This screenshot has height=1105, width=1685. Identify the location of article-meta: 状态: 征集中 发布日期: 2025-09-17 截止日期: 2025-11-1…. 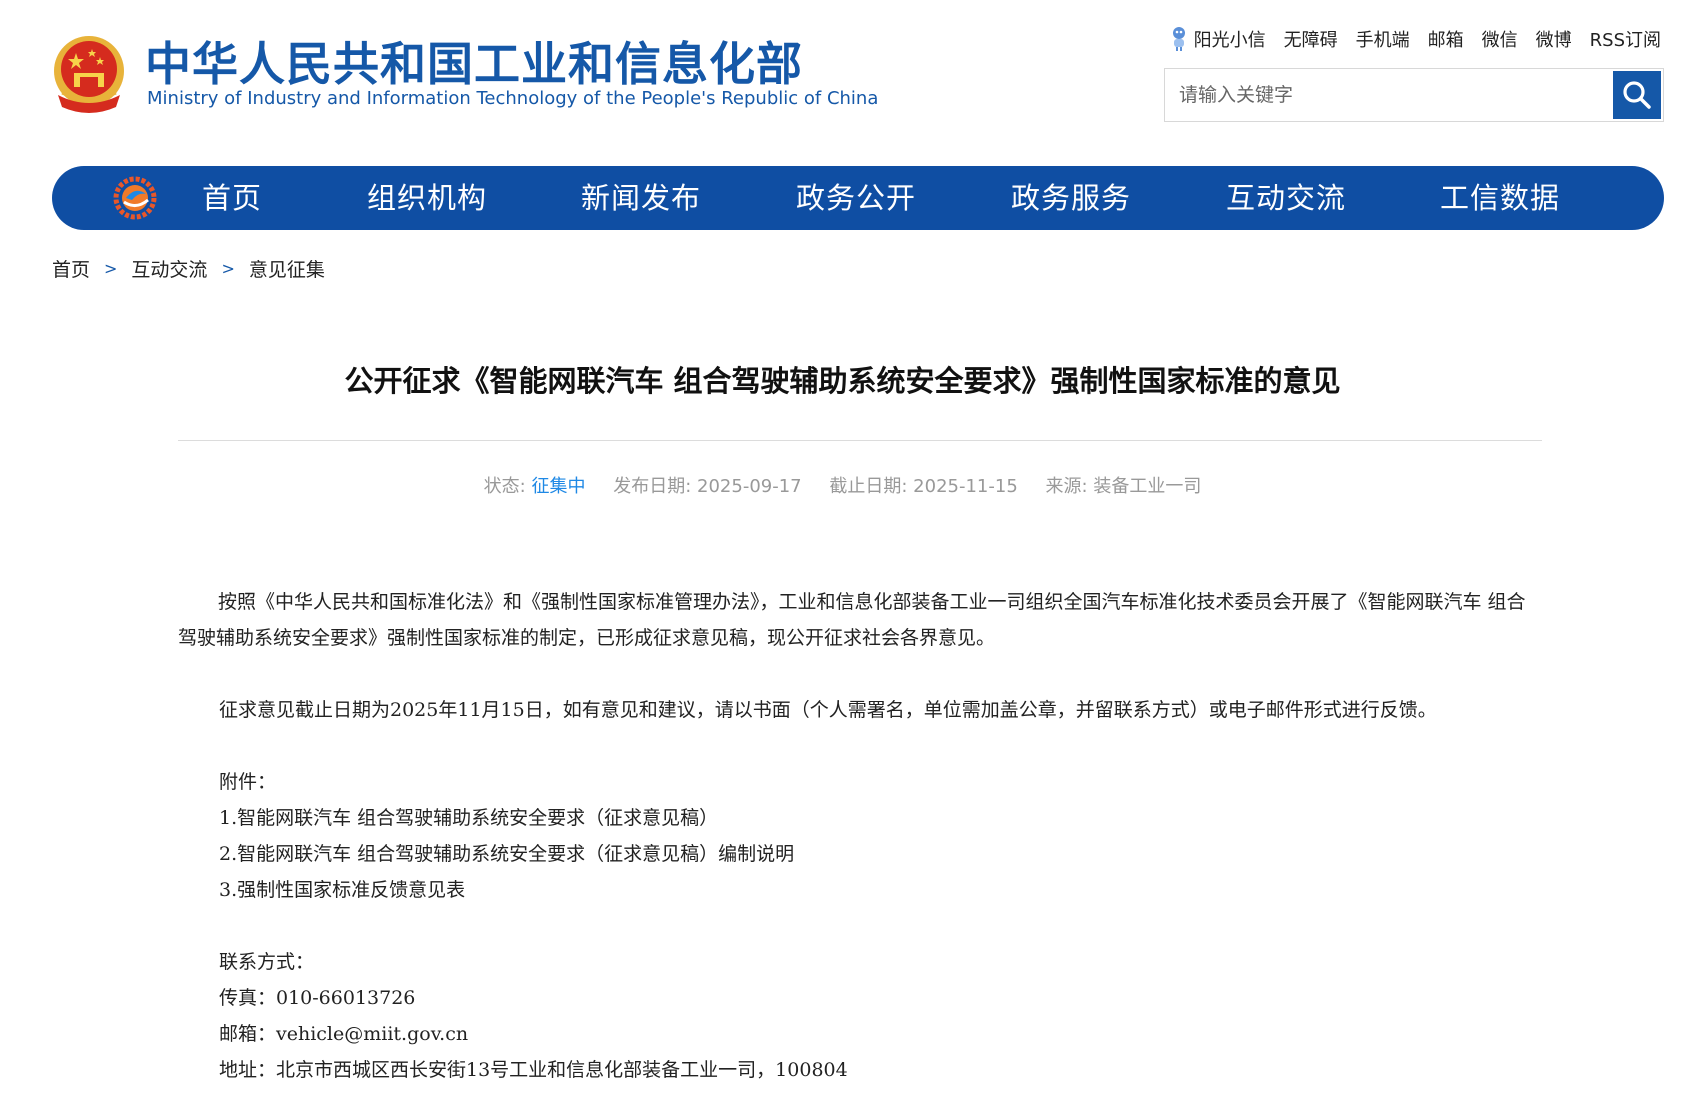
(842, 485).